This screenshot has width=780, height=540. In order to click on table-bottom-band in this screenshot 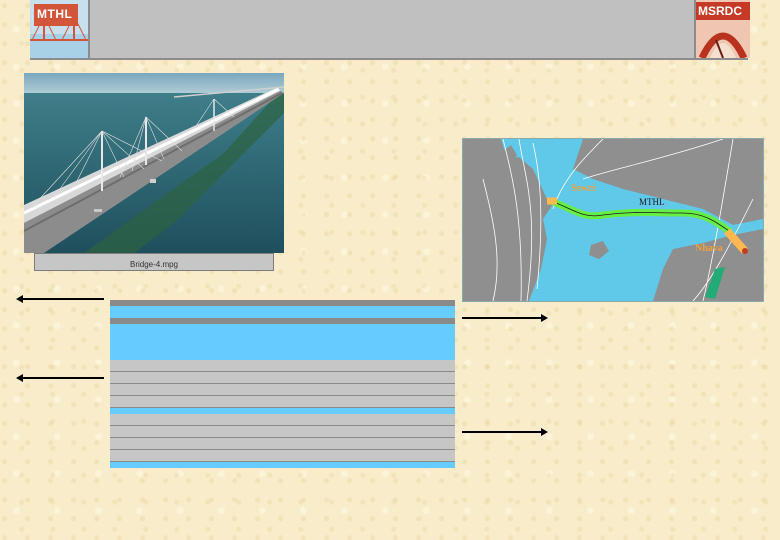, I will do `click(282, 465)`.